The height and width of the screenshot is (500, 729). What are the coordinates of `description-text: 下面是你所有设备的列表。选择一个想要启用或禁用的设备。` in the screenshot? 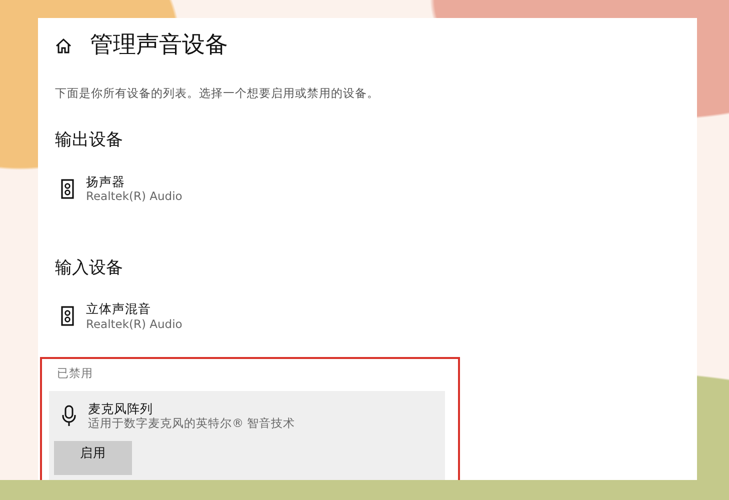 It's located at (217, 93).